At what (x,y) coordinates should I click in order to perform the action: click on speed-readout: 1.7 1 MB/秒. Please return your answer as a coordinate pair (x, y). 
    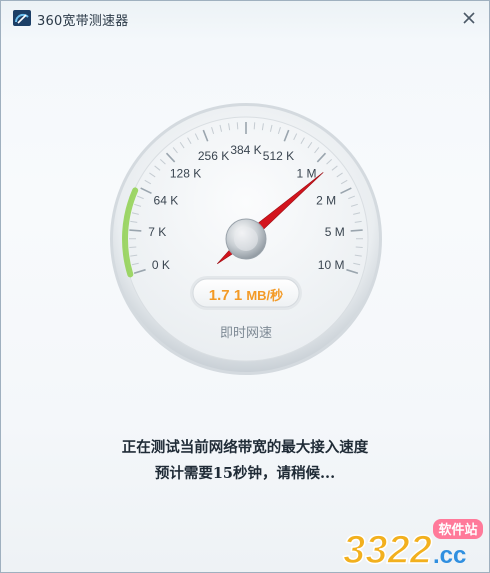
    Looking at the image, I should click on (246, 295).